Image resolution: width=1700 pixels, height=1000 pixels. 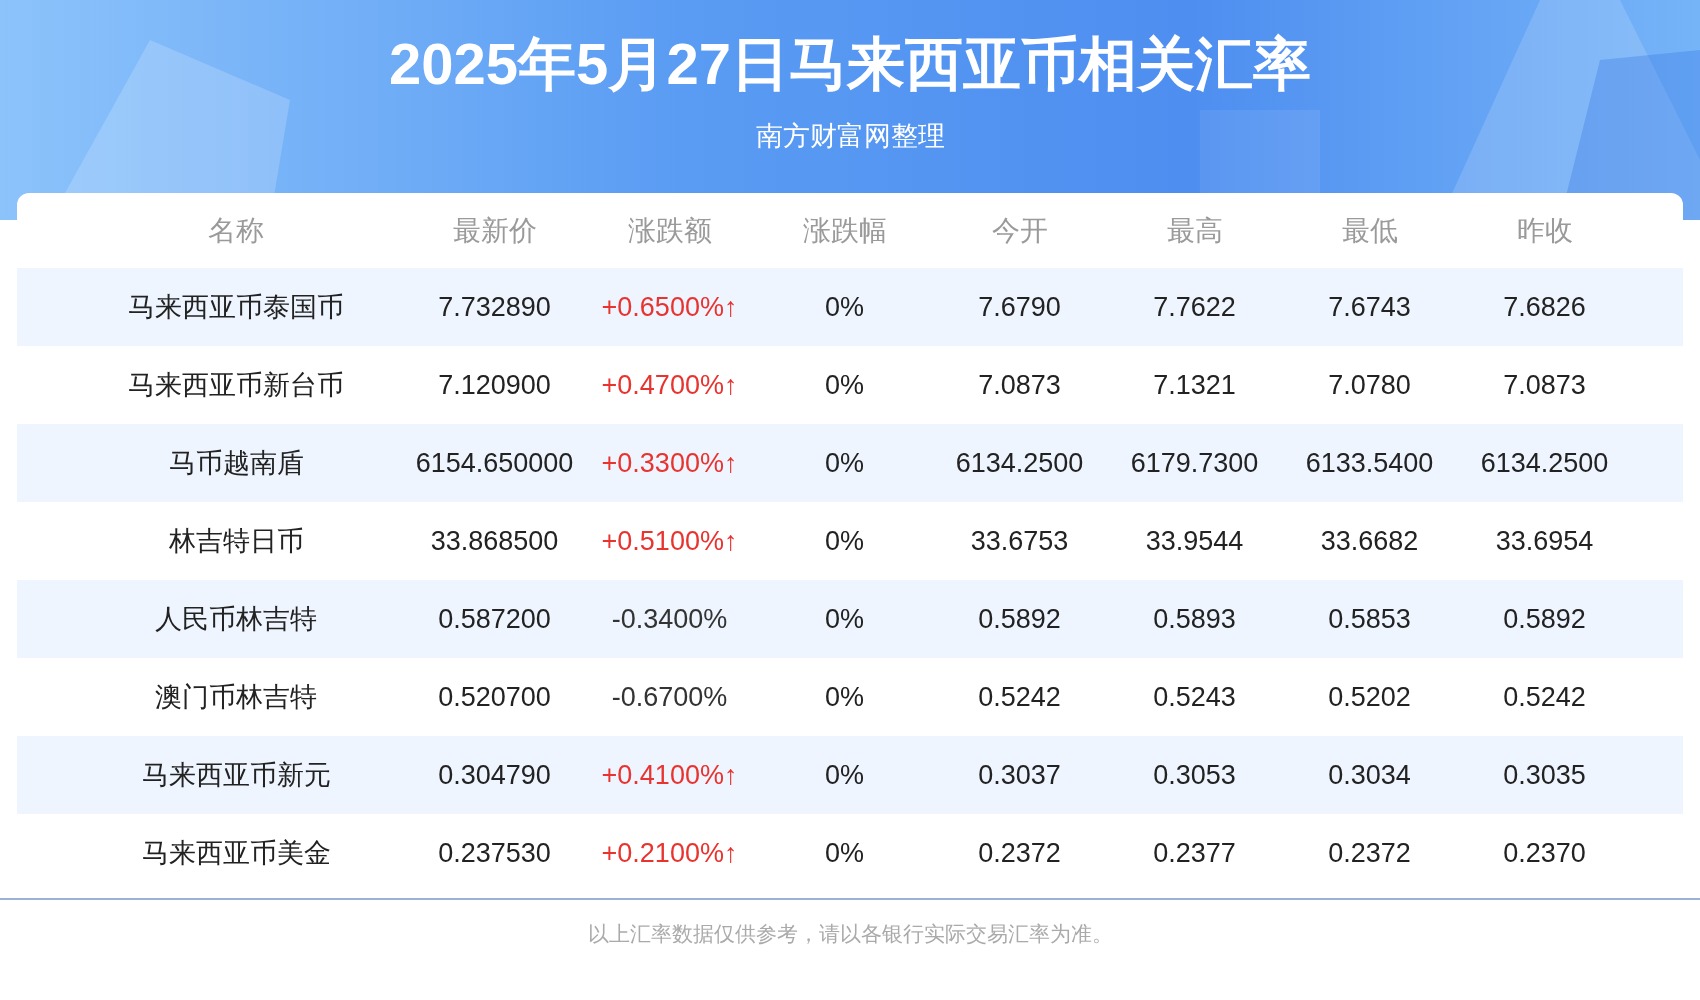 What do you see at coordinates (1369, 230) in the screenshot?
I see `column-header: 最低` at bounding box center [1369, 230].